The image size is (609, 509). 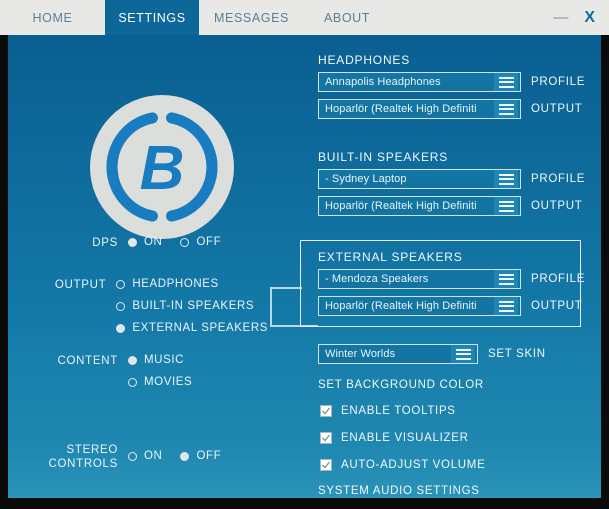 I want to click on external-output-row: Hoparlör (Realtek High Definiti OUTPUT, so click(x=450, y=306).